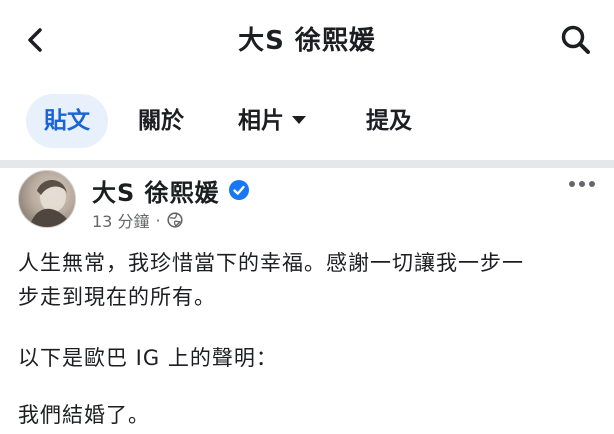  I want to click on search-button, so click(576, 40).